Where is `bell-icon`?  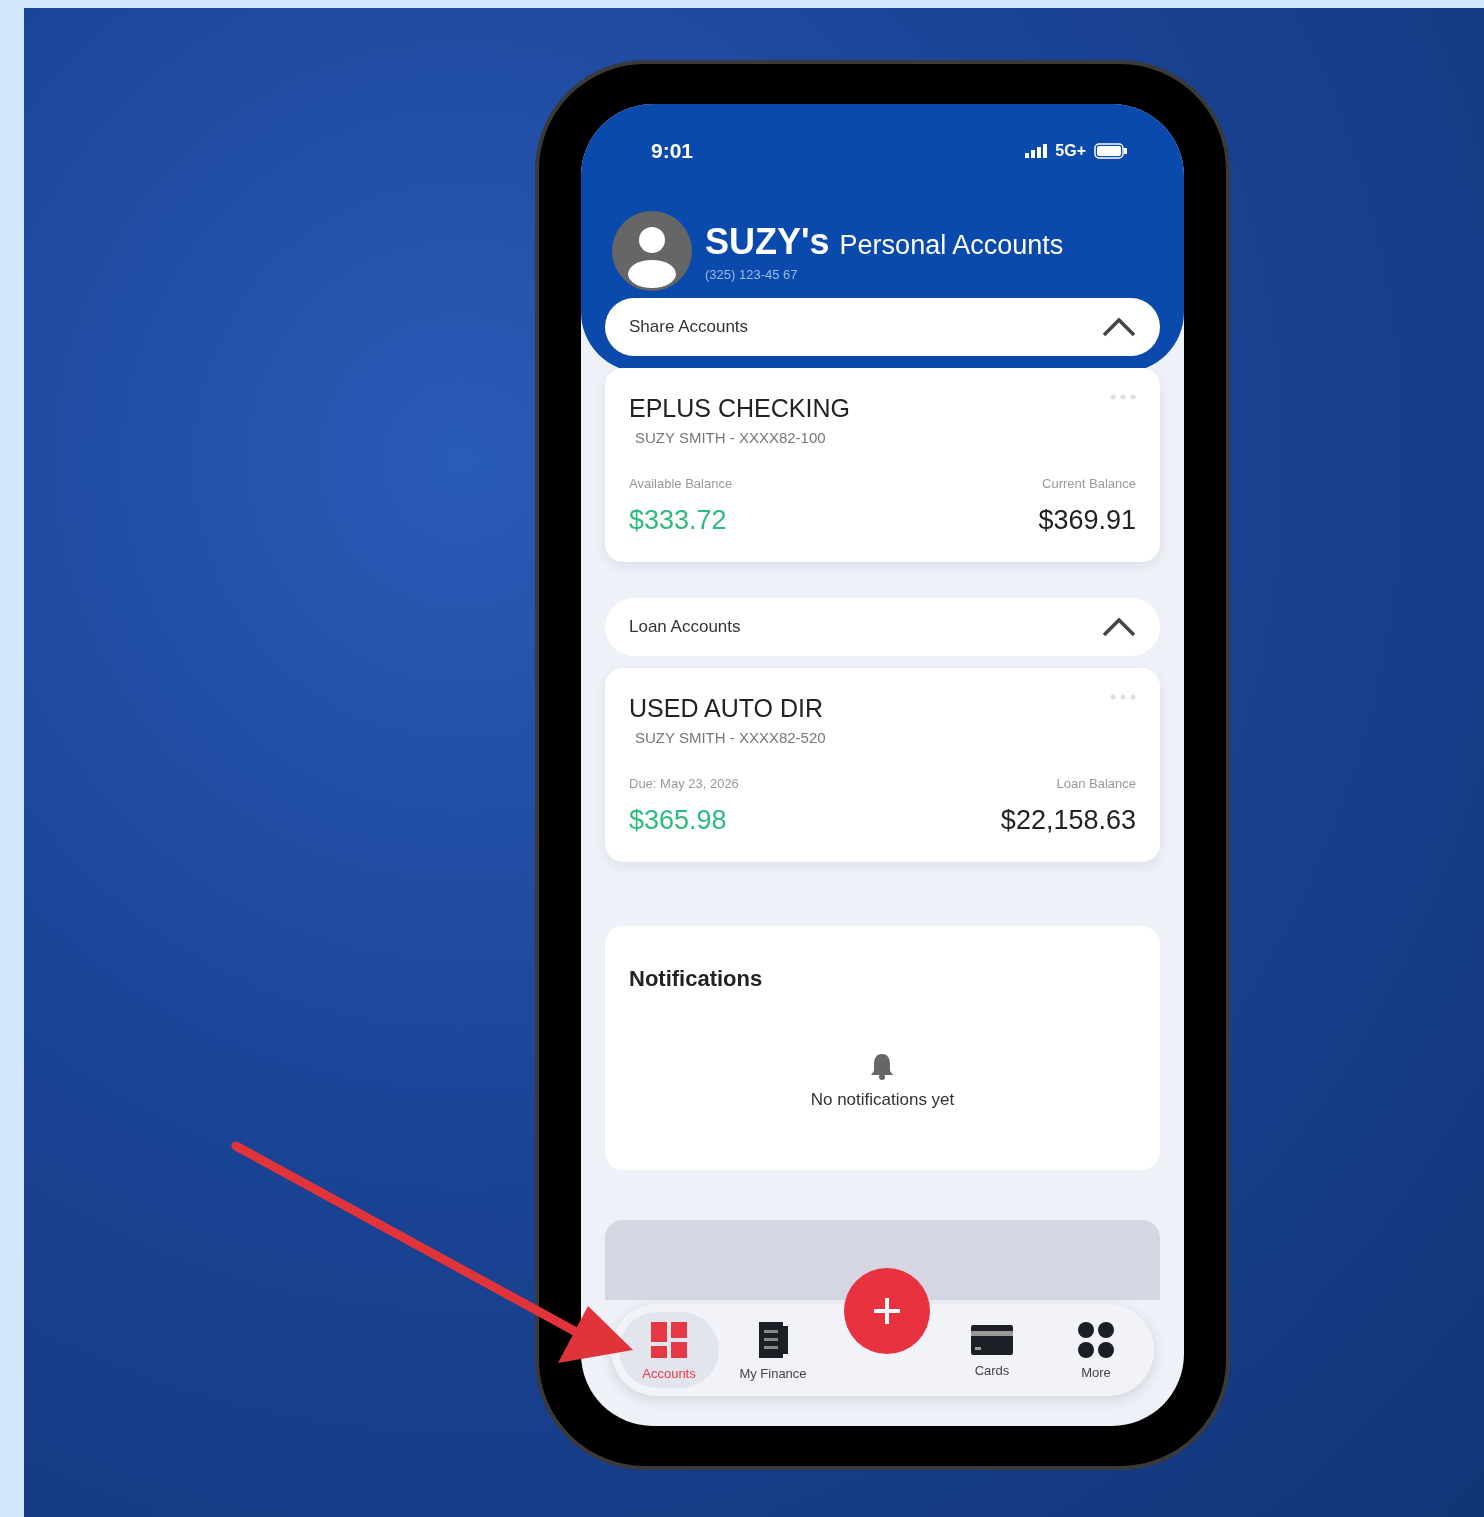 bell-icon is located at coordinates (882, 1066).